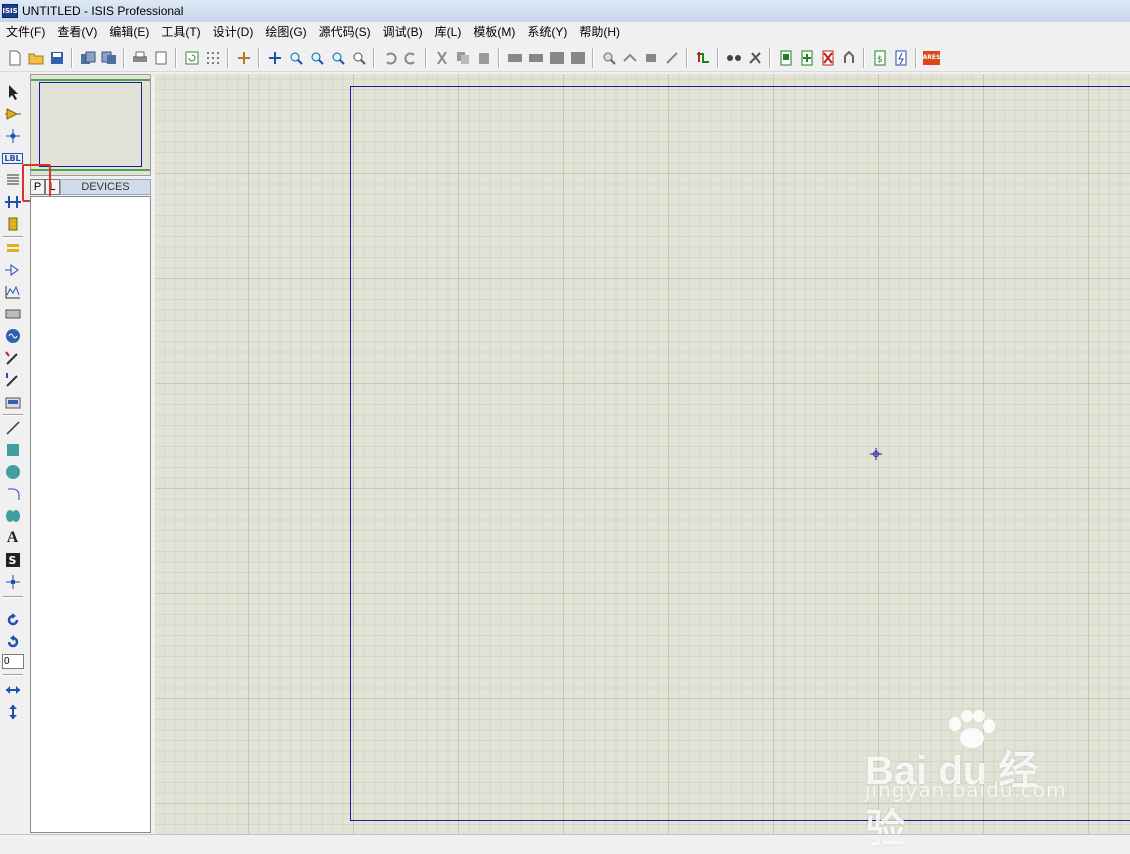  I want to click on junction-dot-icon, so click(12, 136).